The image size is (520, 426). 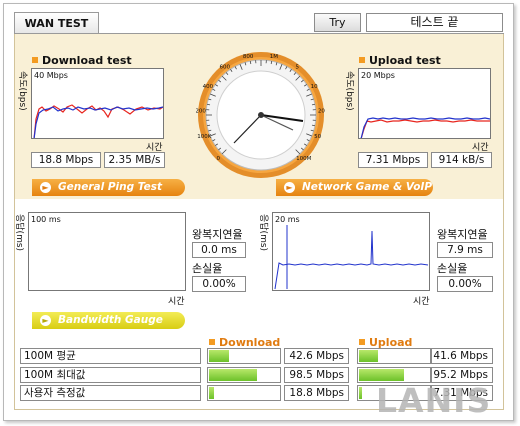 I want to click on game-voip-banner: ► Network Game & VoIP Test, so click(x=354, y=194).